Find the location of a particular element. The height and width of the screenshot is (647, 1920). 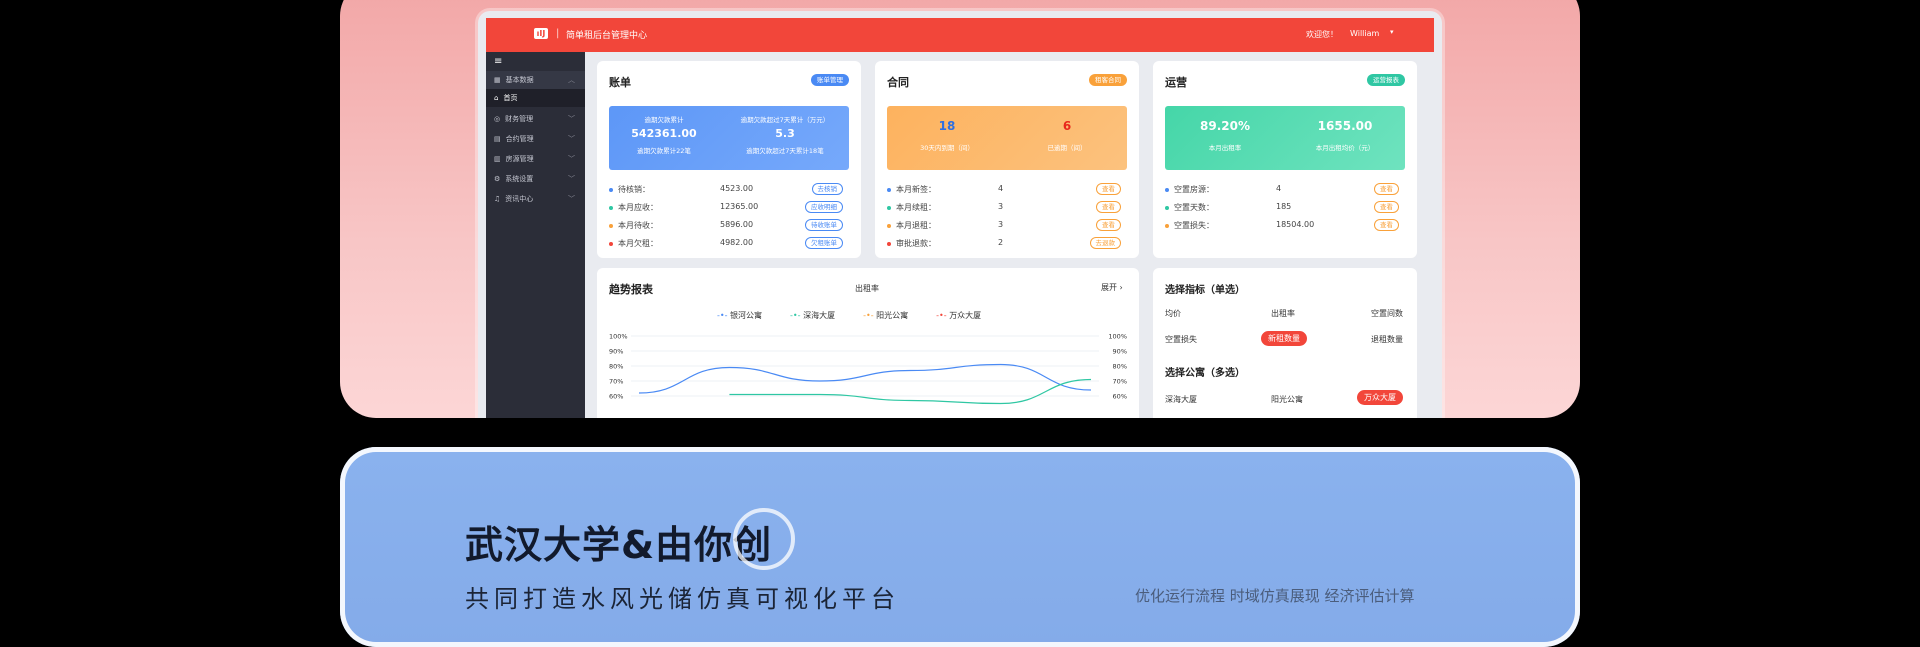

metric-option: 出租率 is located at coordinates (1283, 313).